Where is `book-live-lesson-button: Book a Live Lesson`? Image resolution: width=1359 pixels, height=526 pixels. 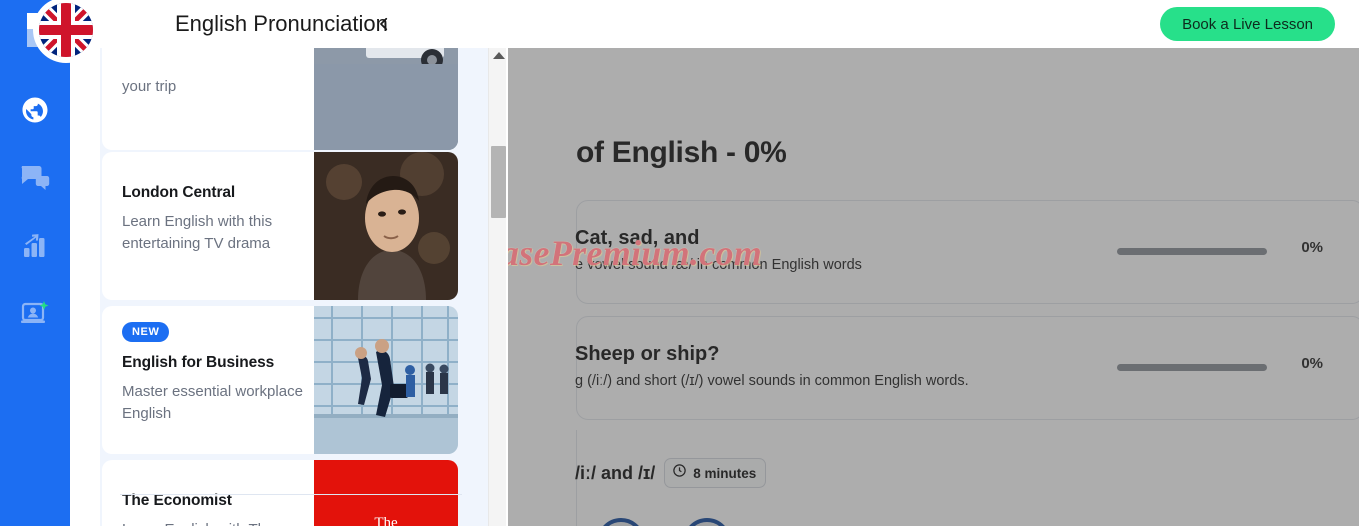 book-live-lesson-button: Book a Live Lesson is located at coordinates (1247, 24).